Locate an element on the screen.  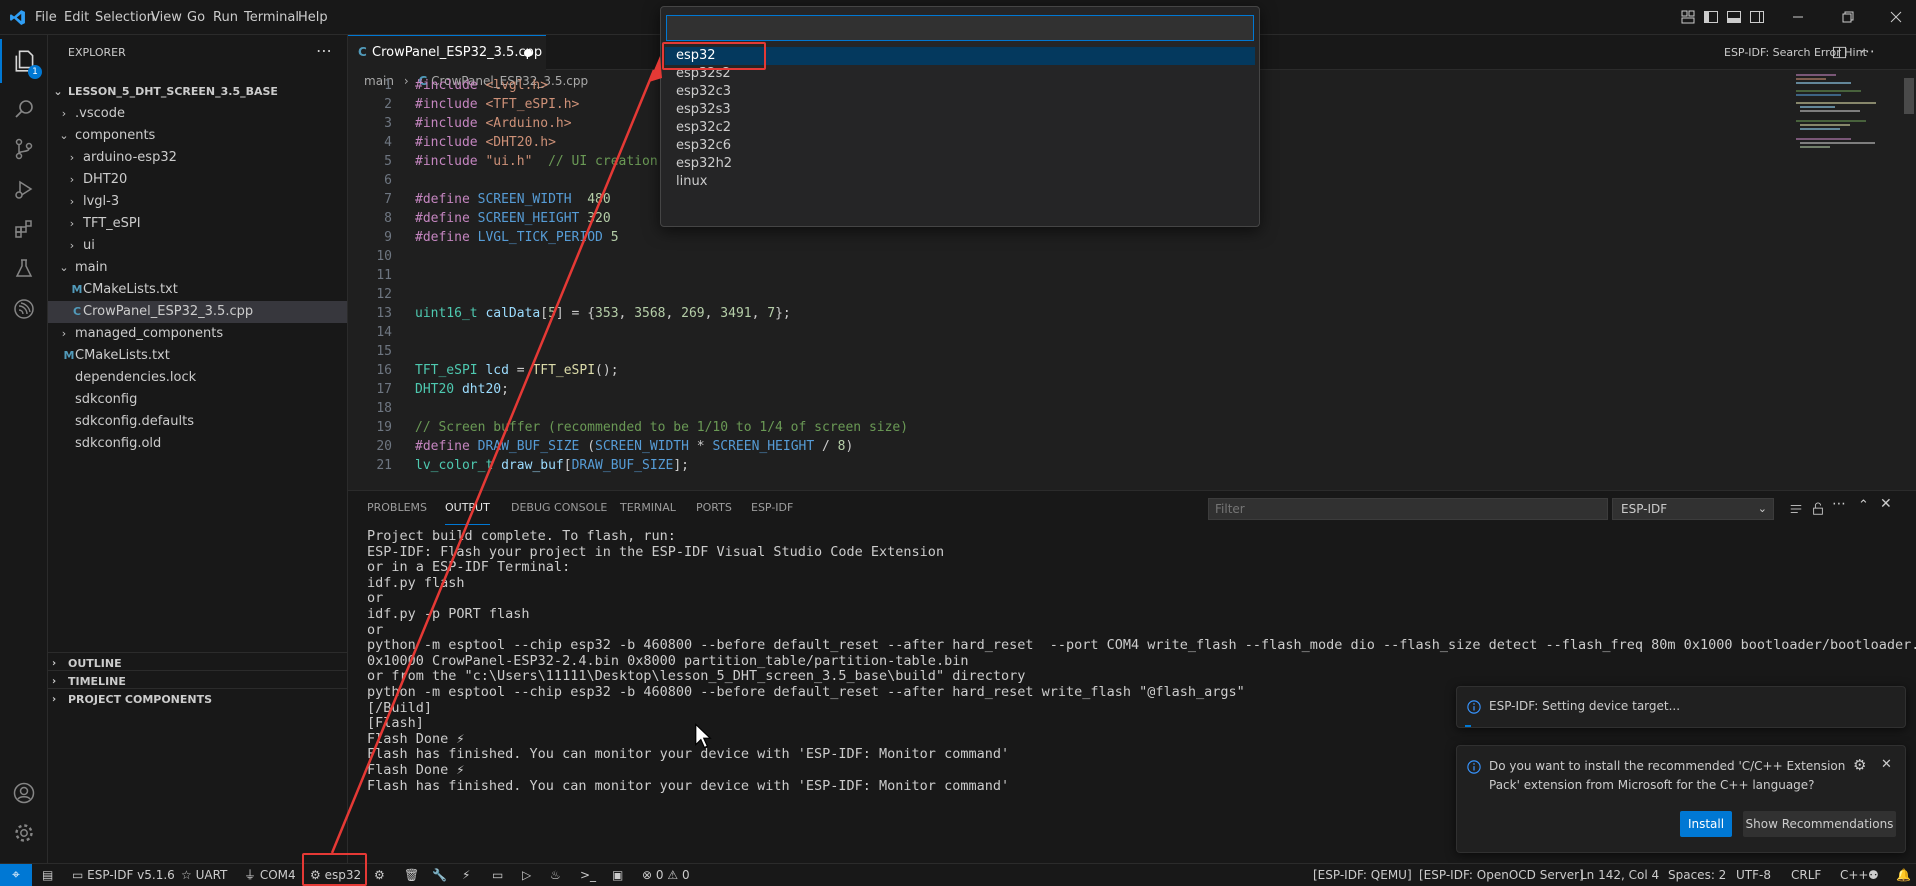
menu-run: Run is located at coordinates (225, 17).